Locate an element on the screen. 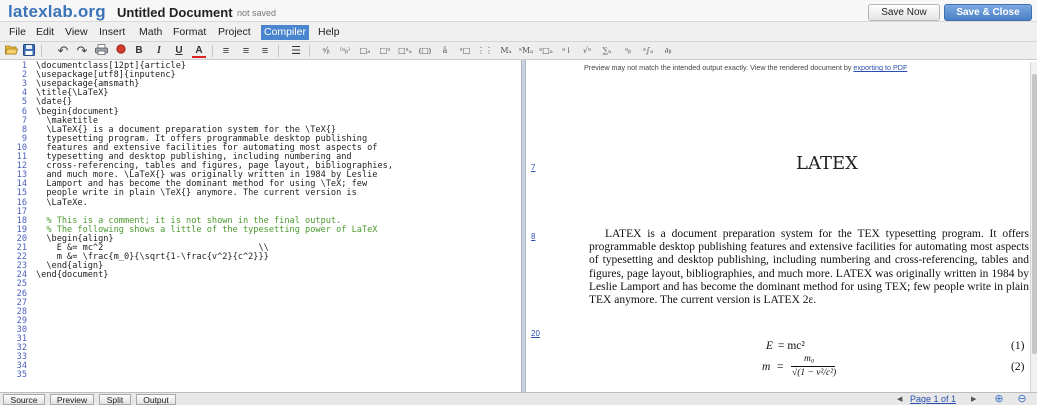  sqrt-icon: ᵃ⇂ is located at coordinates (567, 51).